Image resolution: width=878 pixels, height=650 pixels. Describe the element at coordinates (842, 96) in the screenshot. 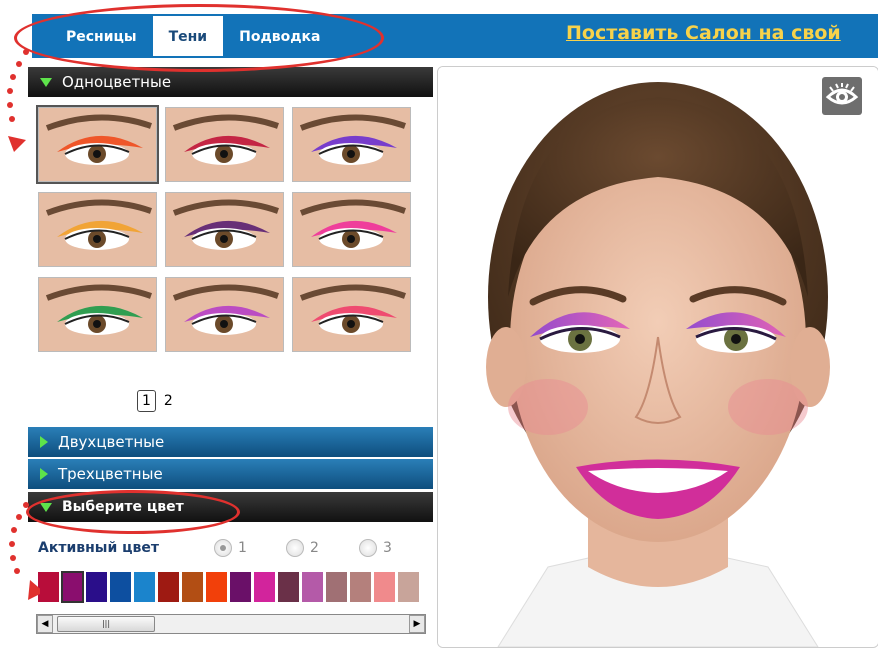

I see `eye-icon` at that location.